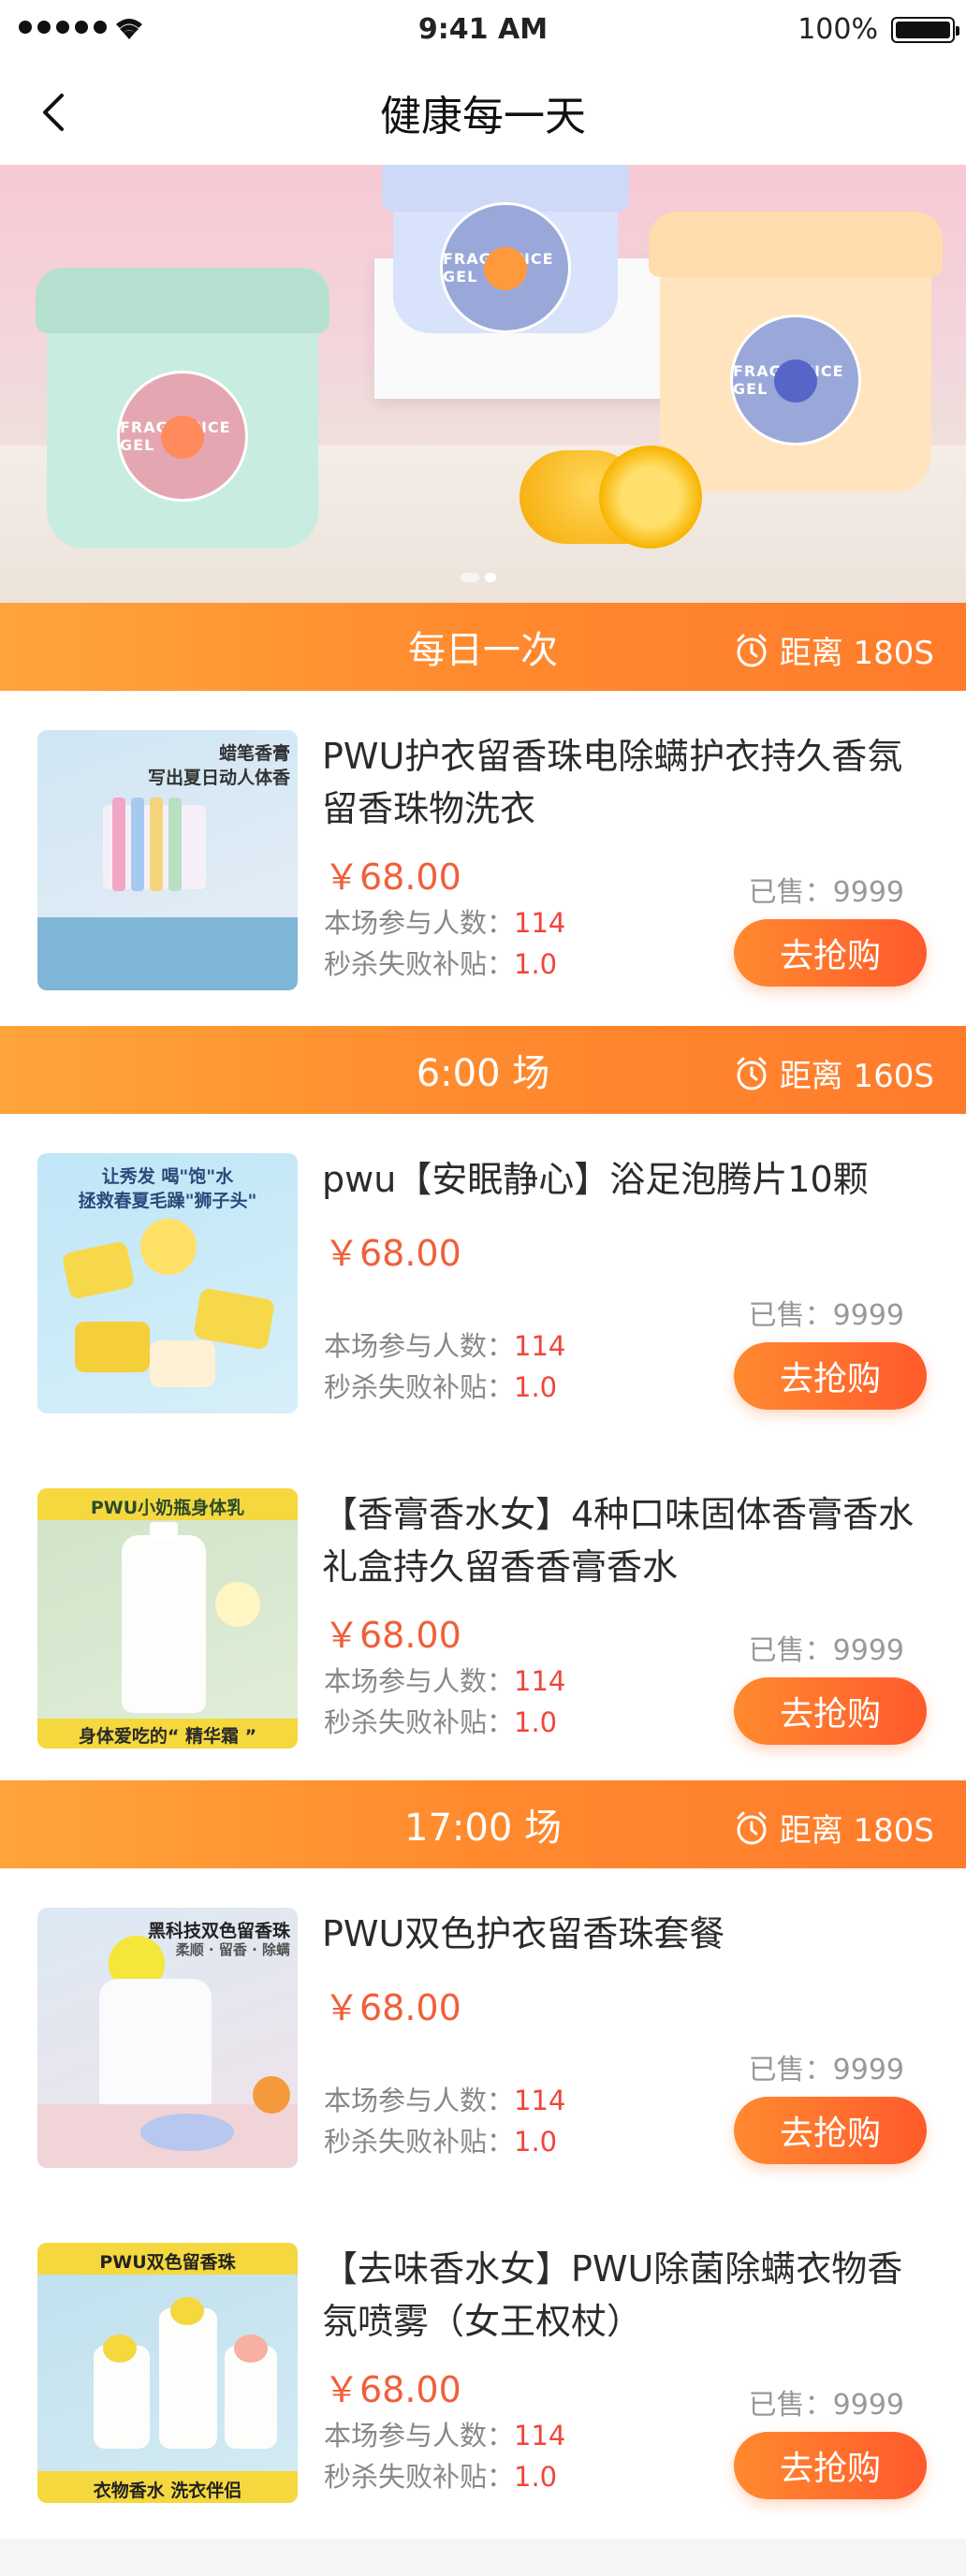 The height and width of the screenshot is (2576, 966). What do you see at coordinates (629, 1934) in the screenshot?
I see `product-name: PWU双色护衣留香珠套餐` at bounding box center [629, 1934].